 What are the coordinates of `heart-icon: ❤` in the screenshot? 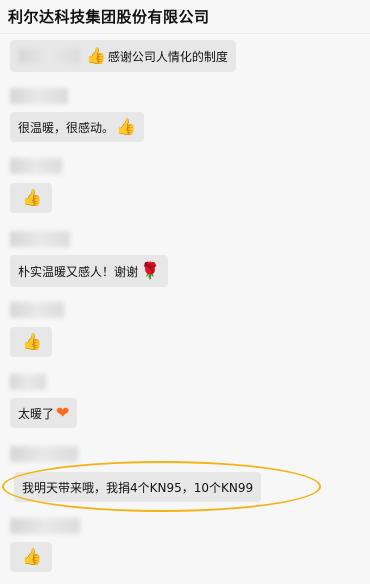 It's located at (63, 412).